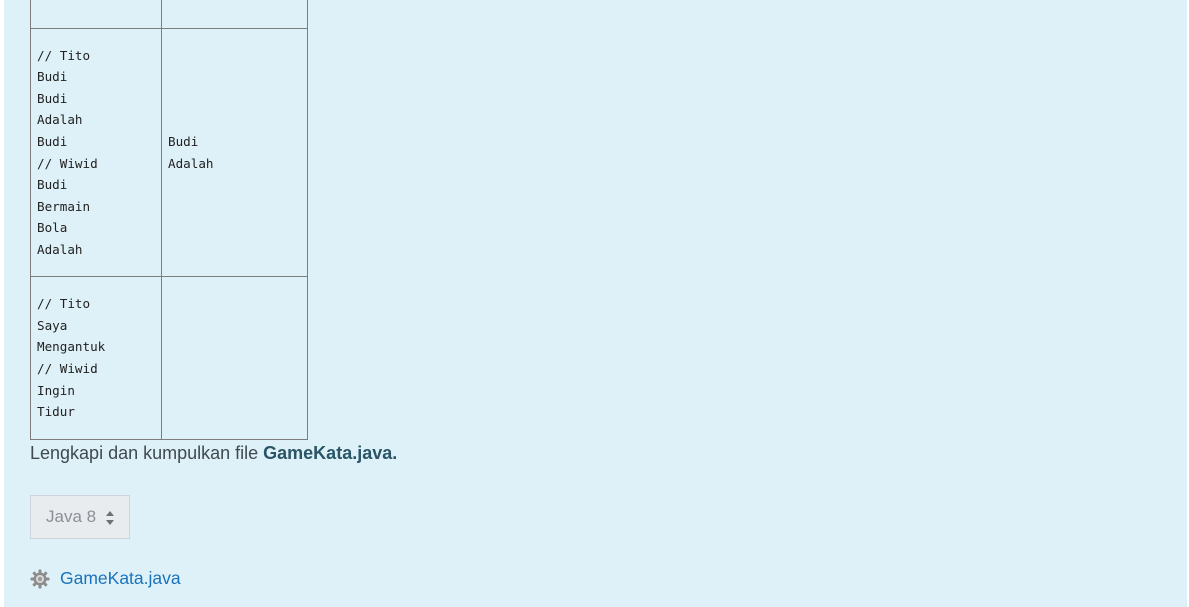 The height and width of the screenshot is (607, 1189). I want to click on language-select: Java 8, so click(80, 517).